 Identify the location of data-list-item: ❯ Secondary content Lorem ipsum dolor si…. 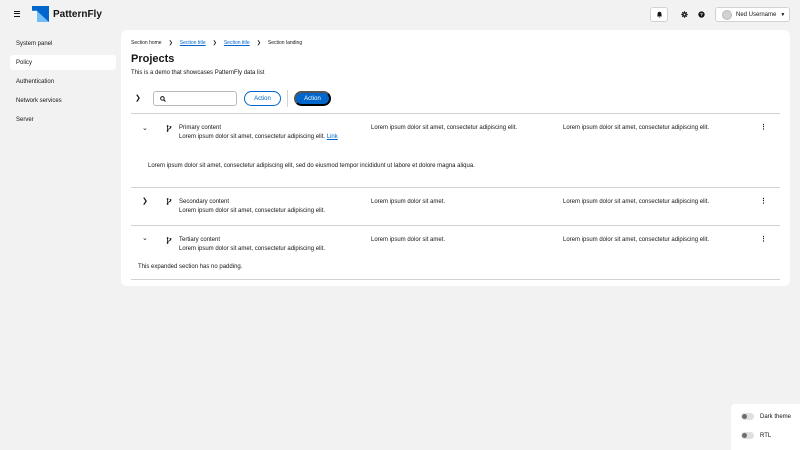
(455, 206).